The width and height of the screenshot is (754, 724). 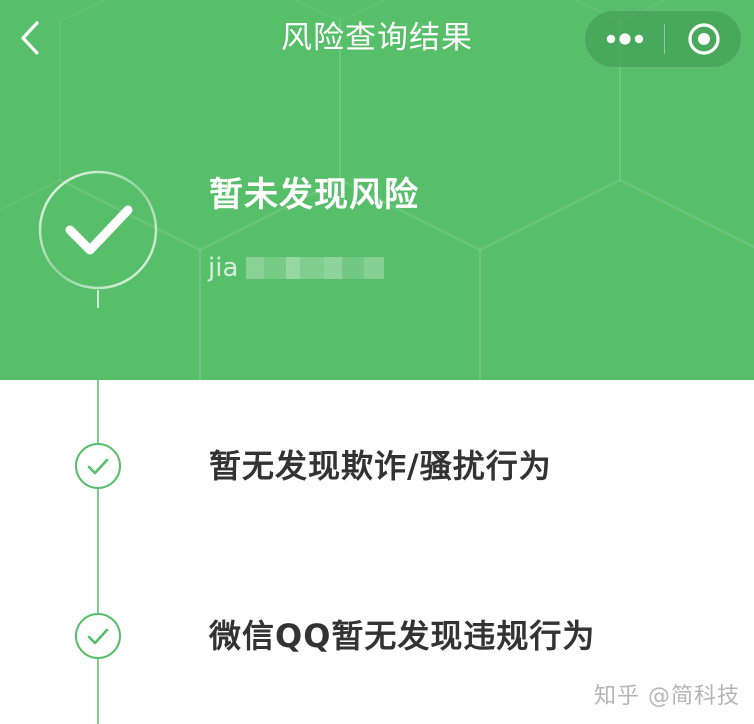 I want to click on step-label-fraud-check: 暂无发现欺诈/骚扰行为, so click(x=380, y=466).